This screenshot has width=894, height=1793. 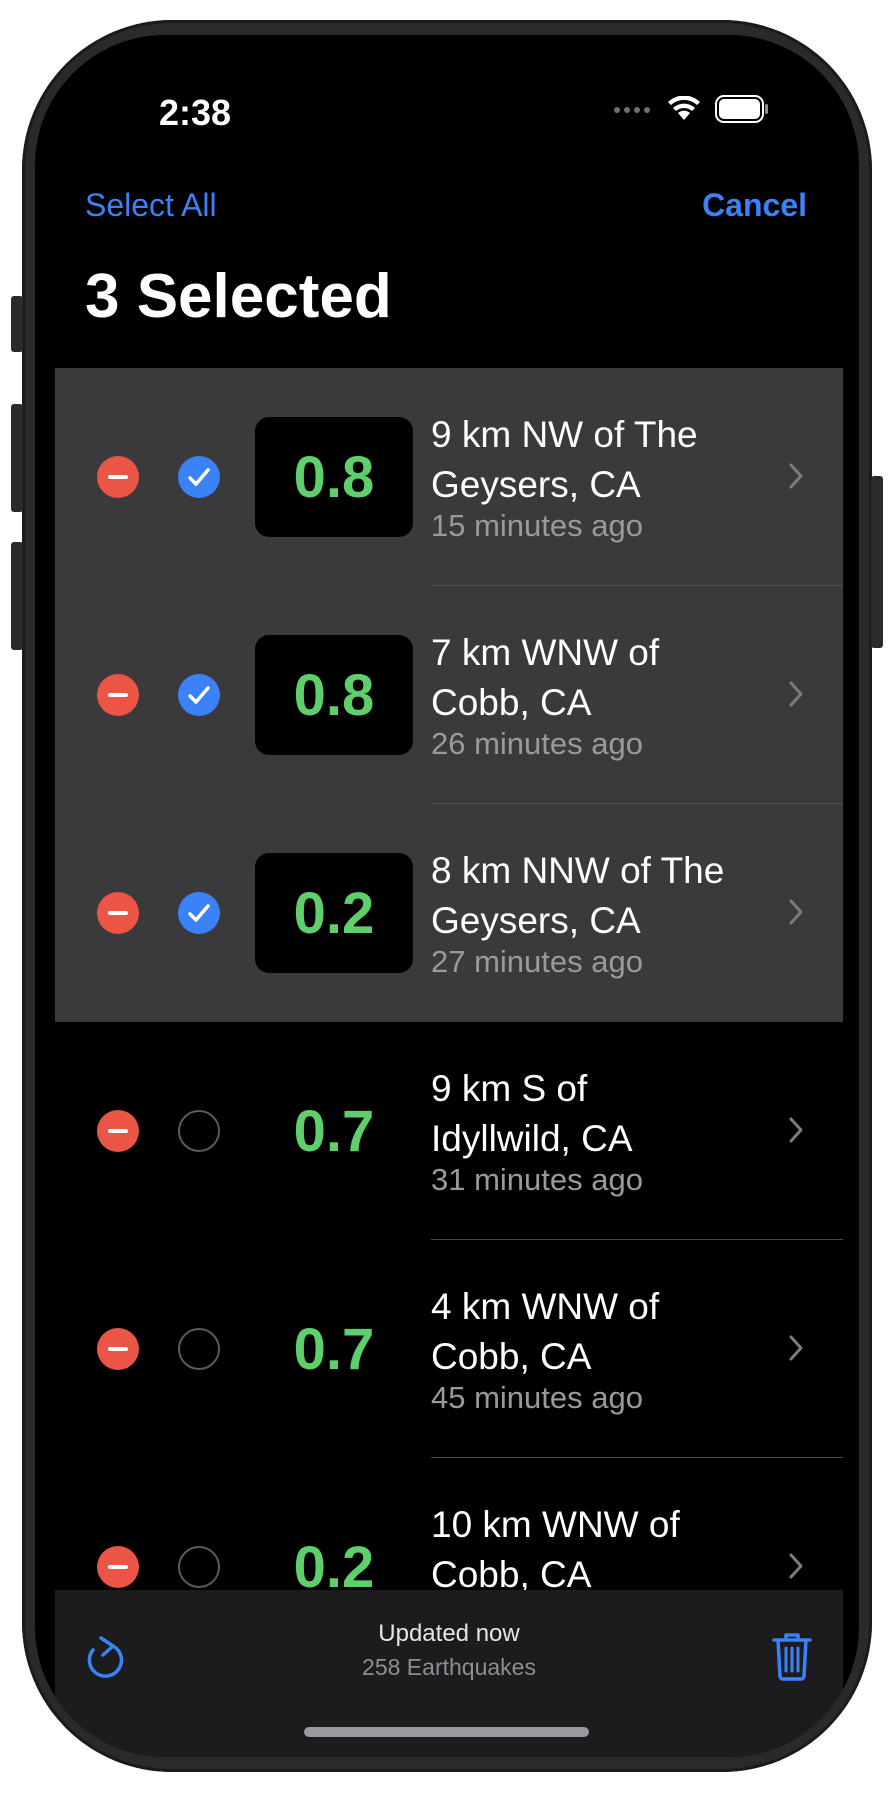 I want to click on place-label: 7 km WNW of Cobb, CA, so click(x=545, y=677).